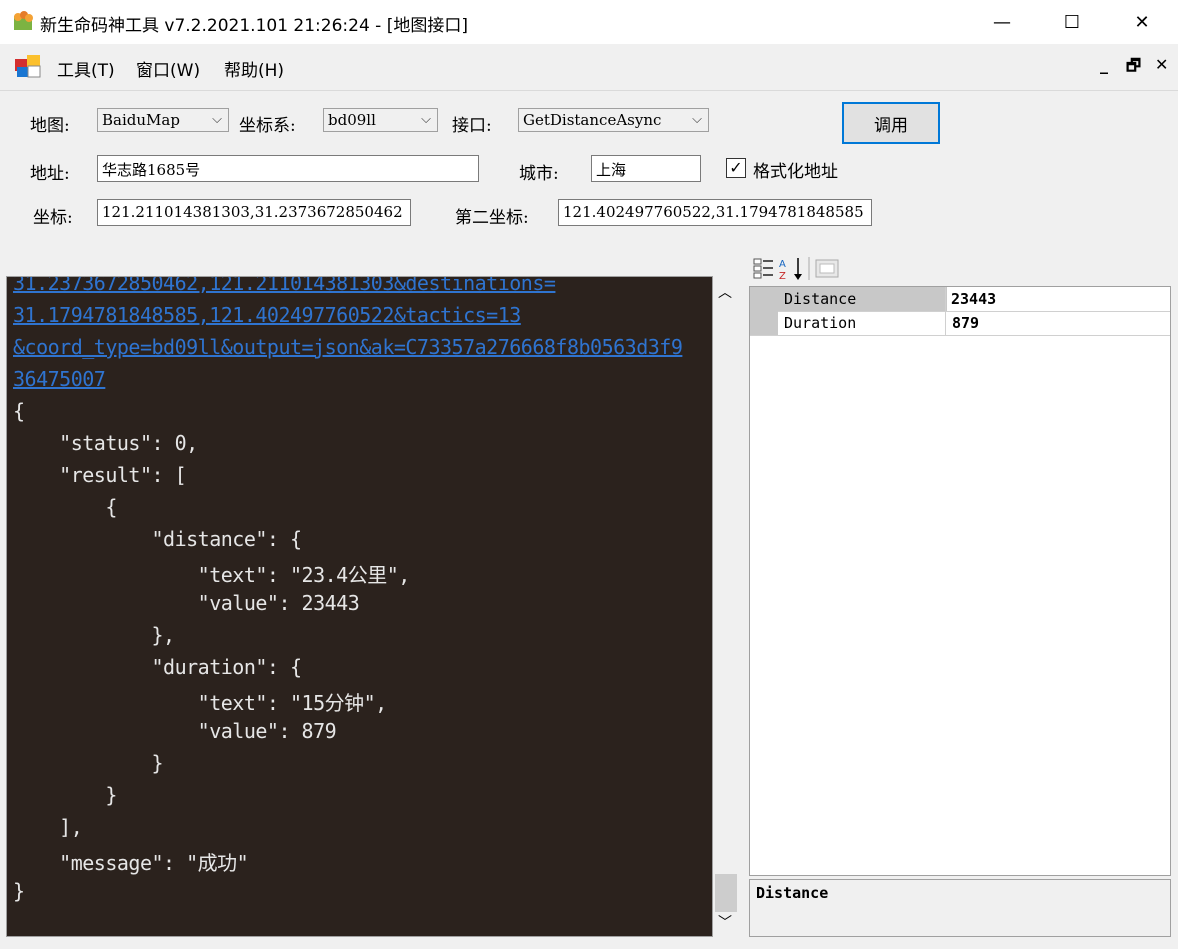  Describe the element at coordinates (646, 168) in the screenshot. I see `city-input: 上海` at that location.